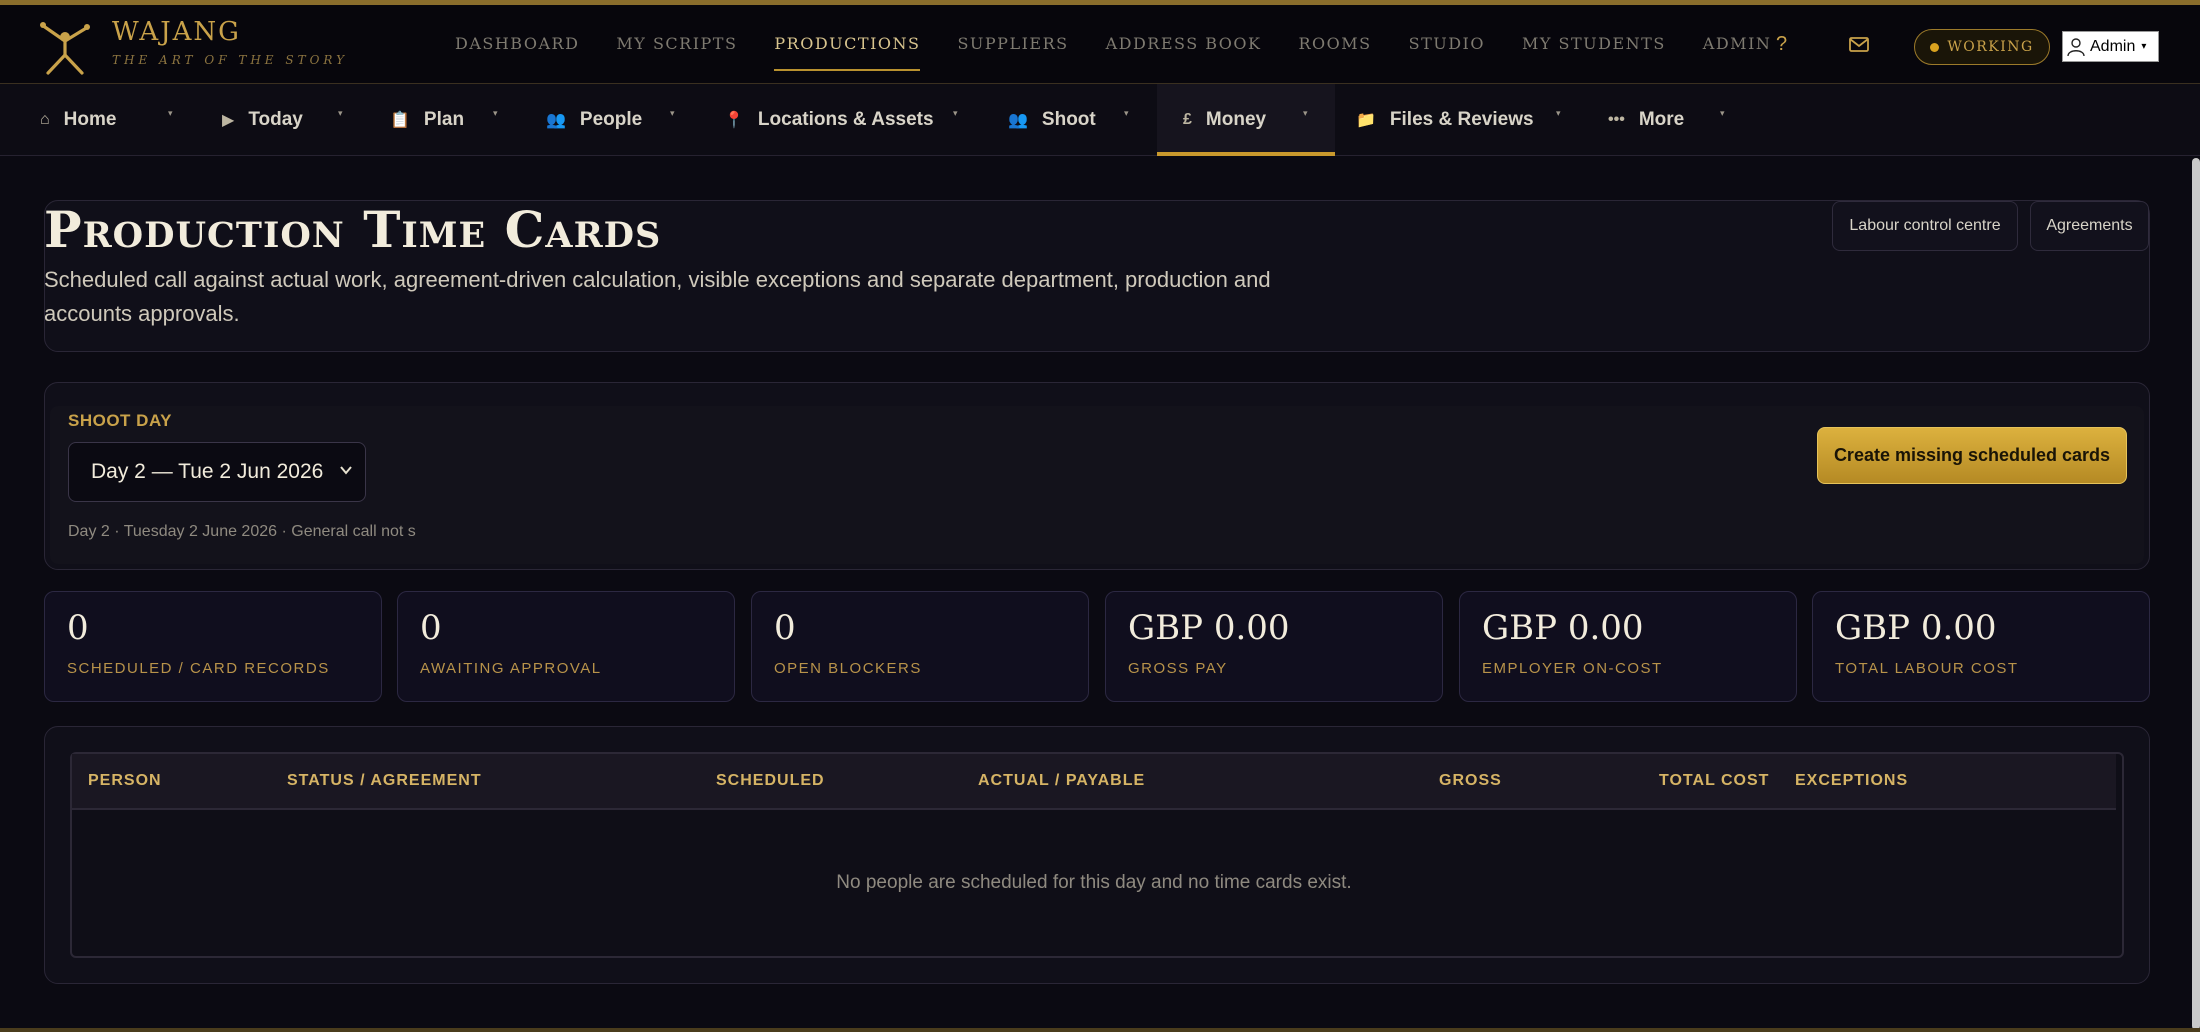 The image size is (2200, 1032). What do you see at coordinates (125, 781) in the screenshot?
I see `column-header-person: PERSON` at bounding box center [125, 781].